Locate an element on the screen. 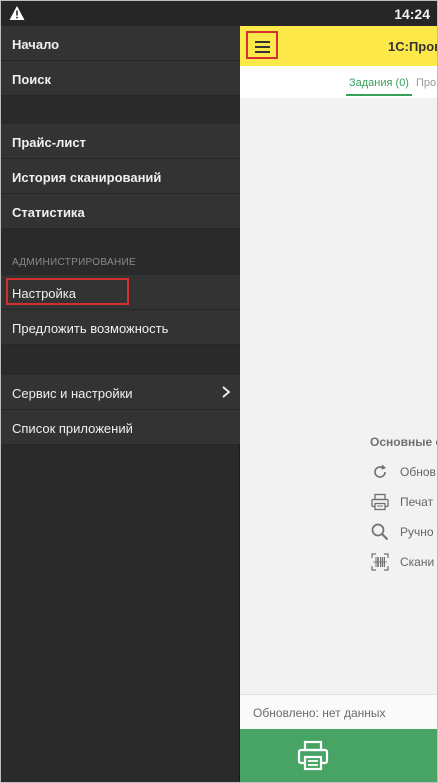 The width and height of the screenshot is (438, 783). action-print: Печат is located at coordinates (404, 503).